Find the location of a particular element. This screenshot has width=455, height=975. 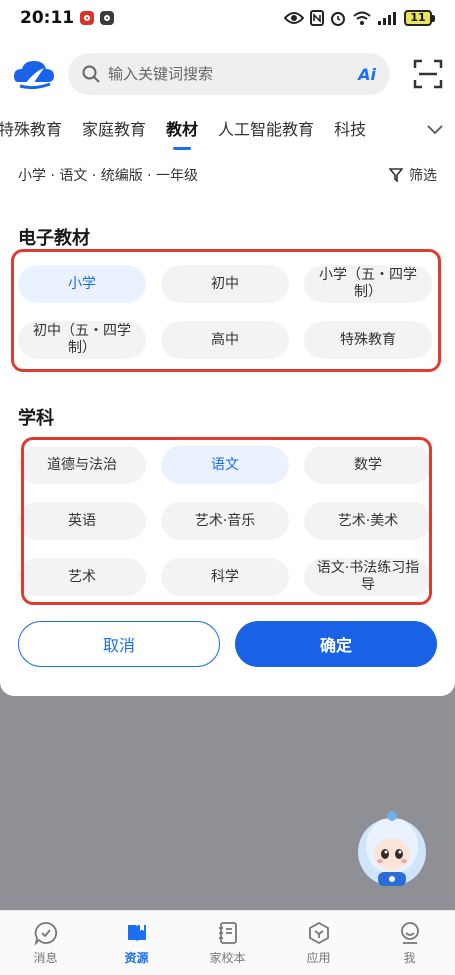

nav-messages: 消息 is located at coordinates (45, 943).